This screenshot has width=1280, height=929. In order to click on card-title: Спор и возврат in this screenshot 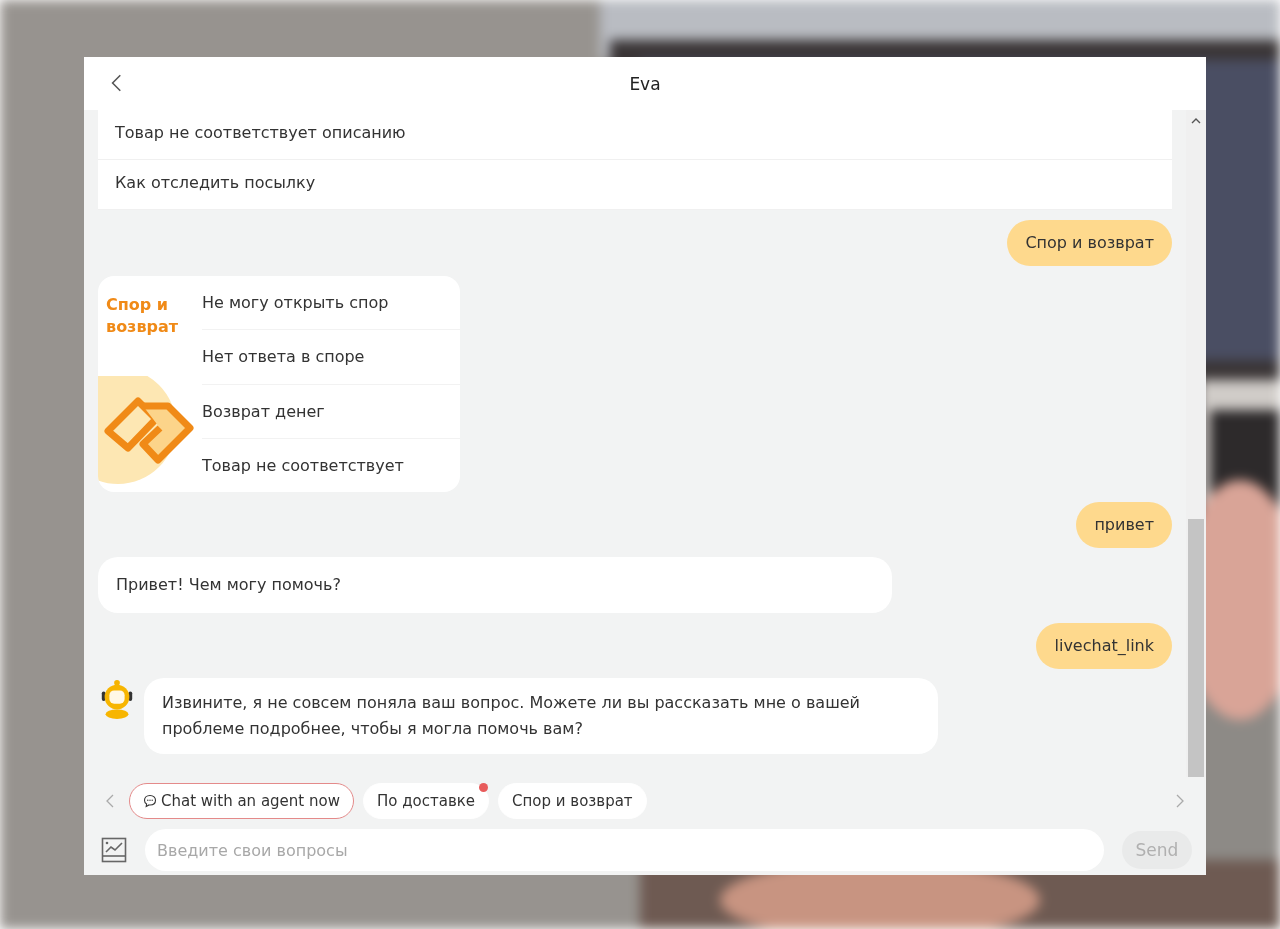, I will do `click(143, 316)`.